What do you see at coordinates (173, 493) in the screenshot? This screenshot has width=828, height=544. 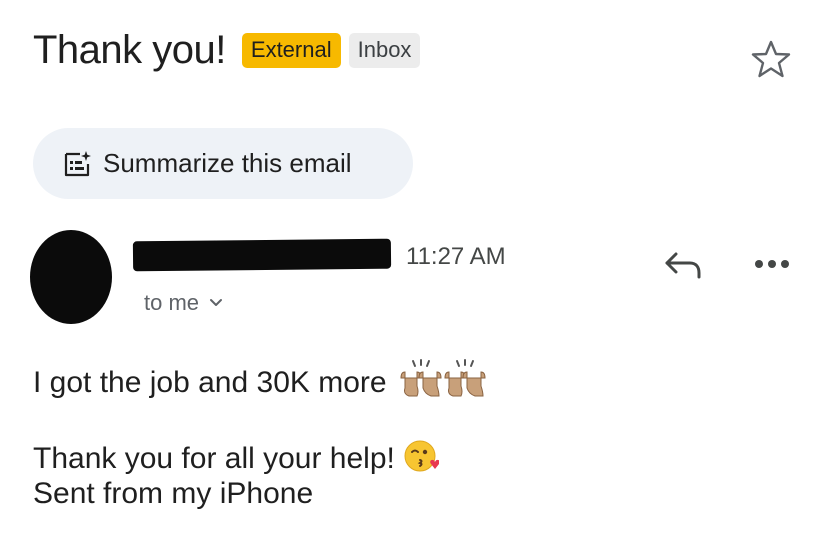 I see `email-signature: Sent from my iPhone` at bounding box center [173, 493].